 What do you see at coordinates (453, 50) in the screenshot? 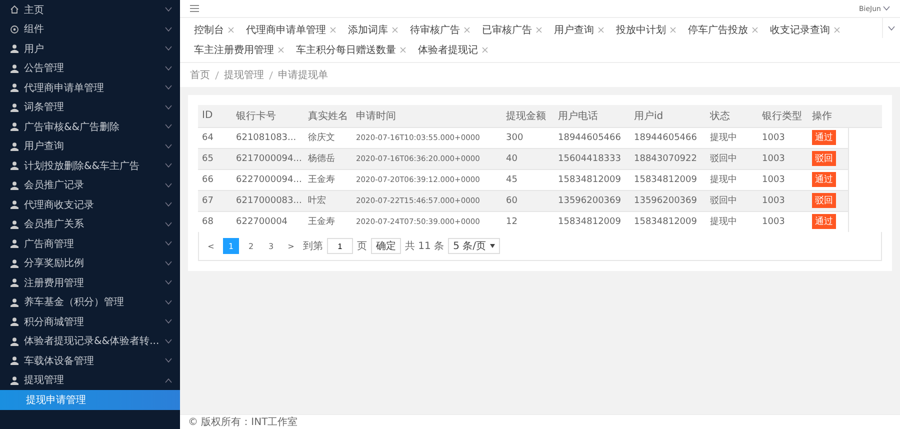
I see `page-tab: 体验者提现记` at bounding box center [453, 50].